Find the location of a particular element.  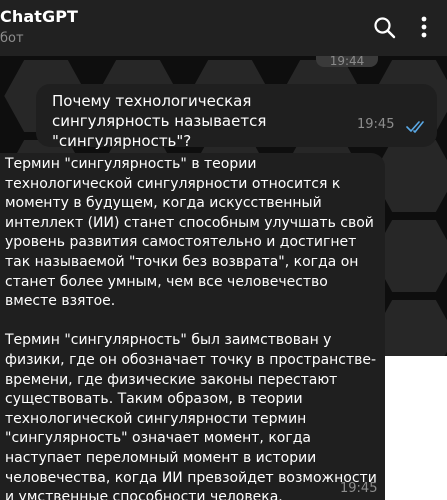

outgoing-message-time: 19:45 is located at coordinates (376, 124).